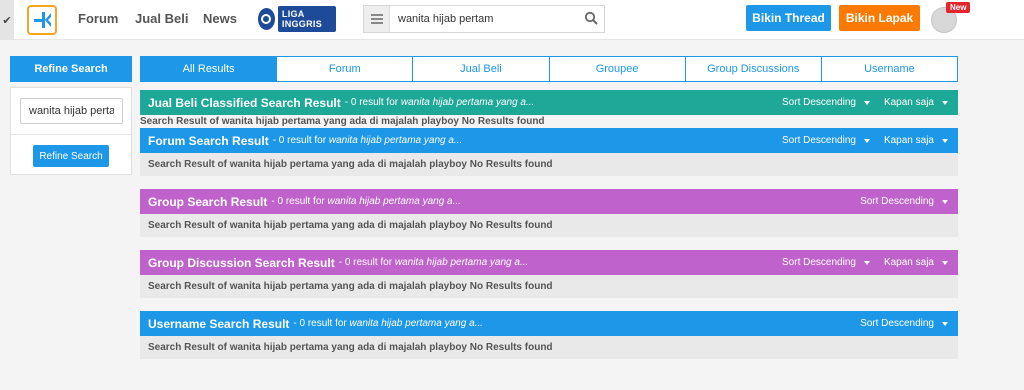  What do you see at coordinates (208, 201) in the screenshot?
I see `section-title: Group Search Result` at bounding box center [208, 201].